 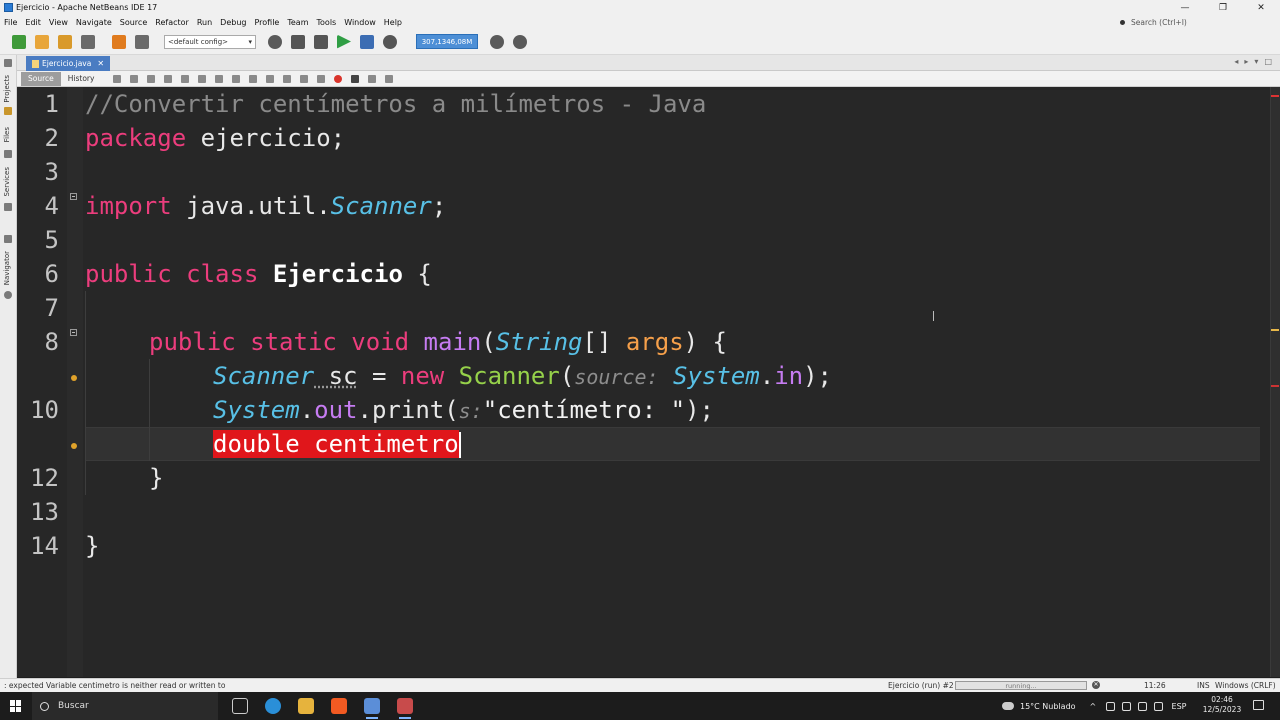 I want to click on ide-search-input: Search (Ctrl+I), so click(x=1195, y=22).